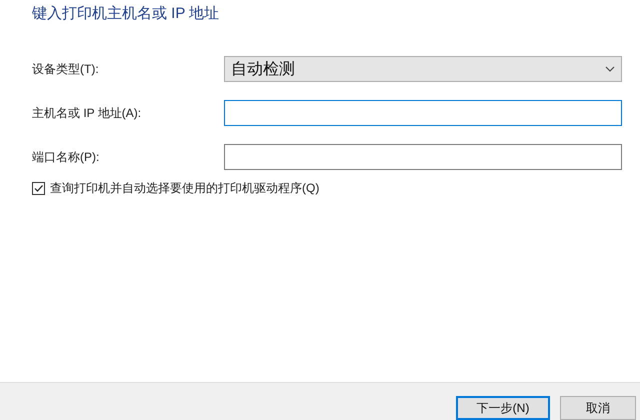 Image resolution: width=640 pixels, height=420 pixels. I want to click on device-type-dropdown: 自动检测, so click(423, 69).